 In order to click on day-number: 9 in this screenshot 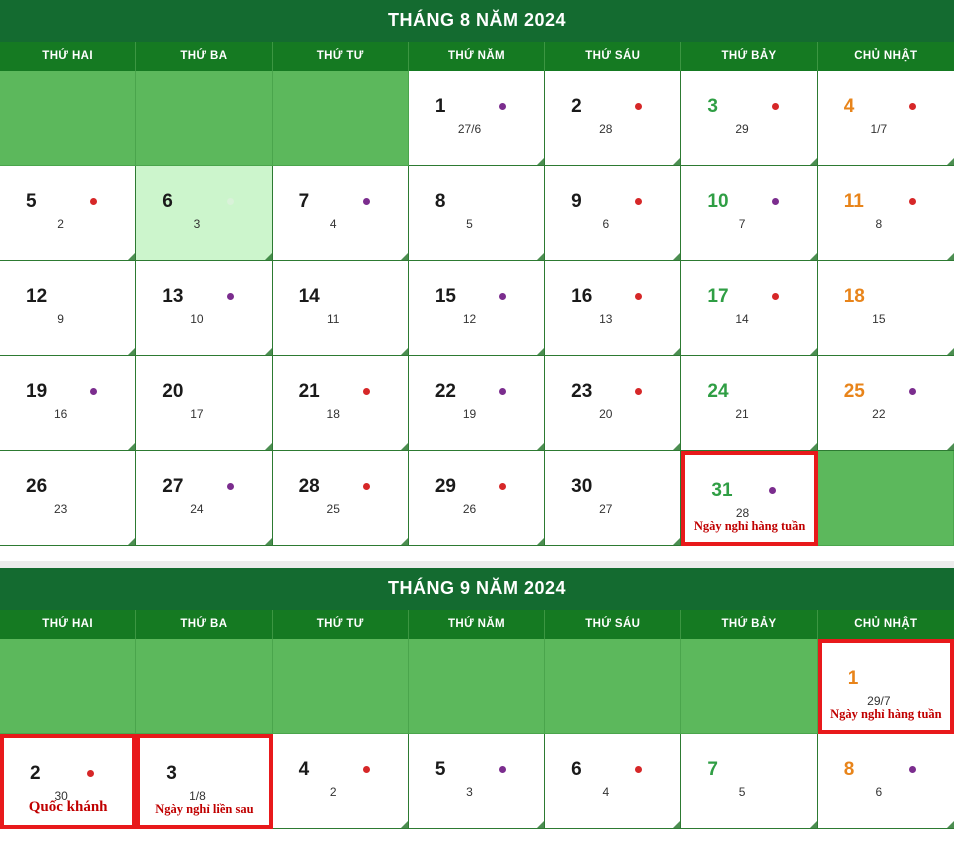, I will do `click(576, 201)`.